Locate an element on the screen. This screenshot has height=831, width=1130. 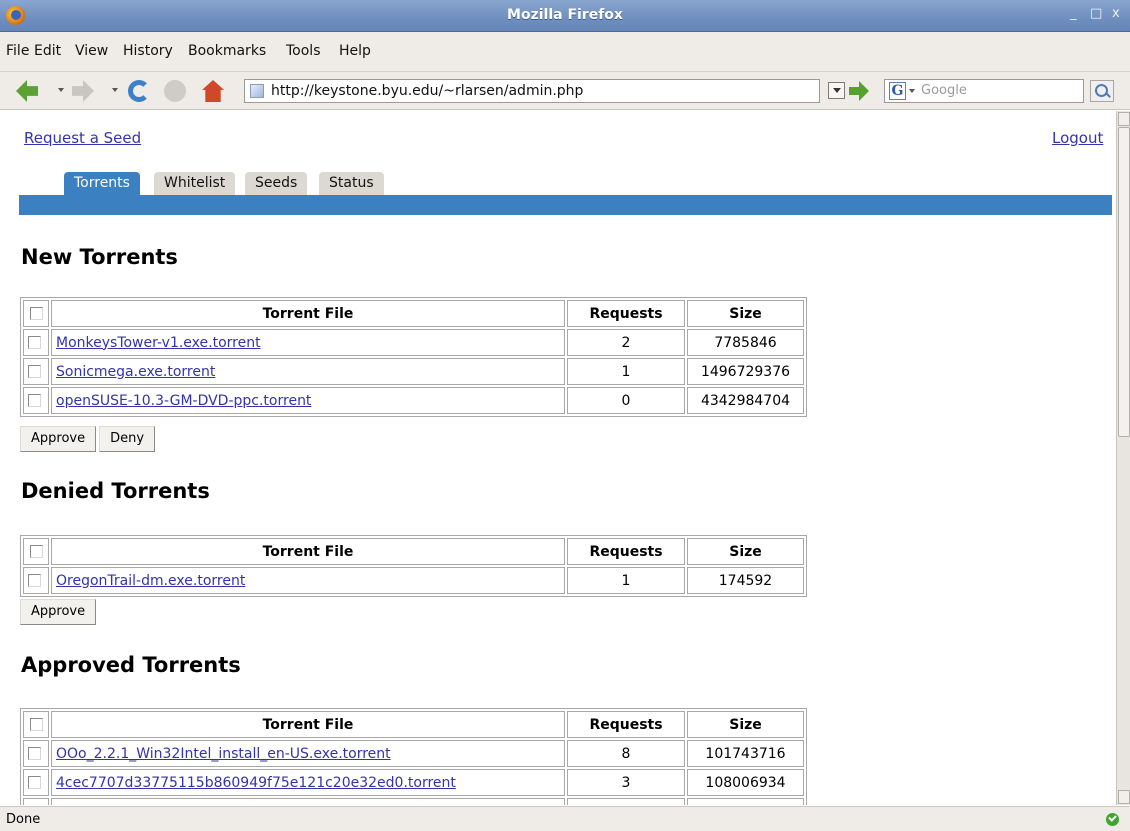
menu-file: File is located at coordinates (17, 51).